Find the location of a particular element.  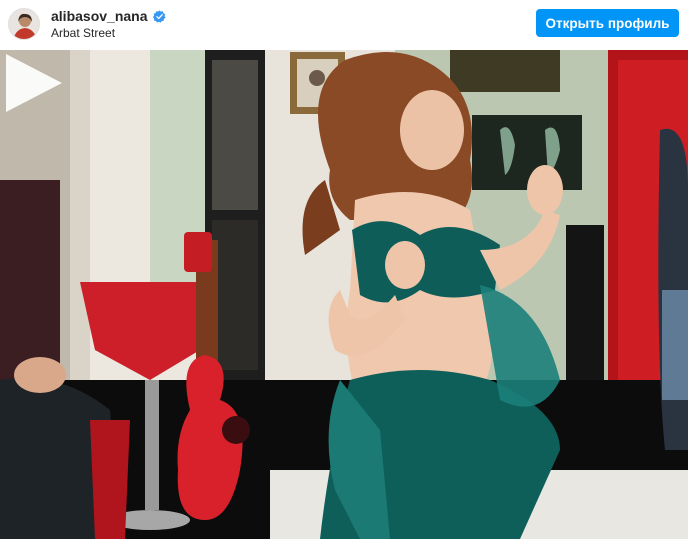

play-icon is located at coordinates (33, 83).